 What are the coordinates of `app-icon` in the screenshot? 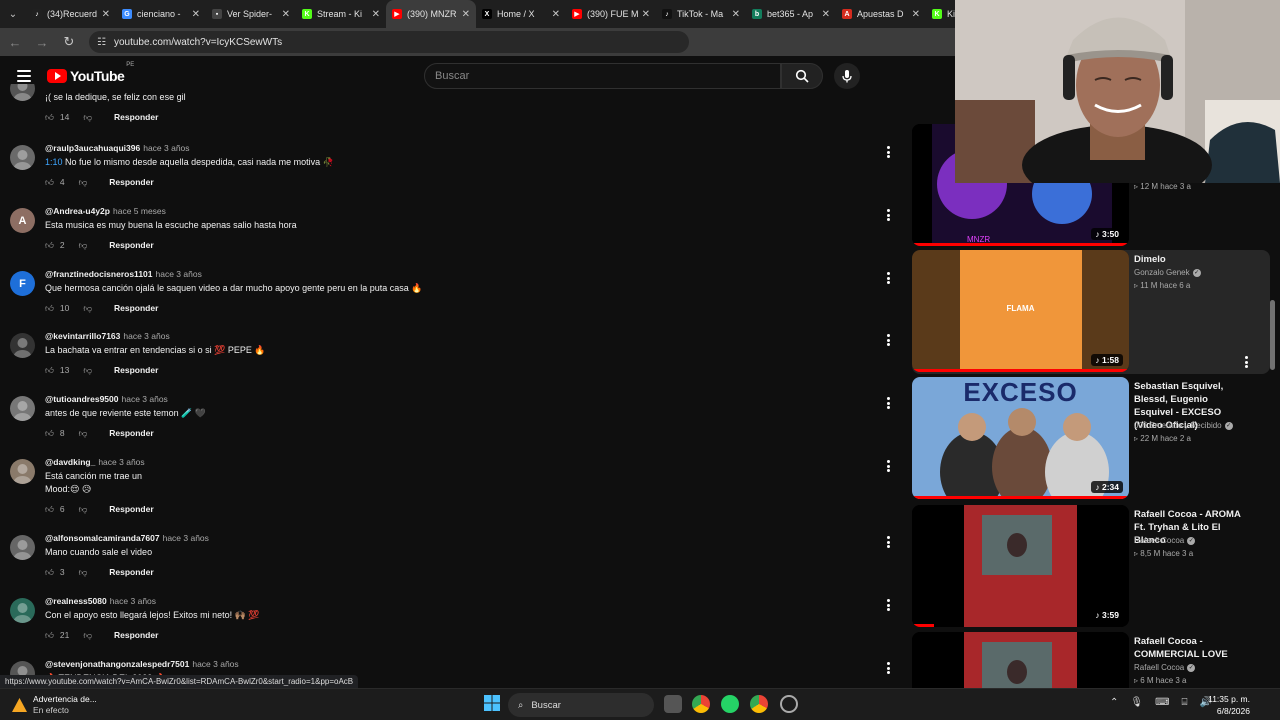 It's located at (789, 704).